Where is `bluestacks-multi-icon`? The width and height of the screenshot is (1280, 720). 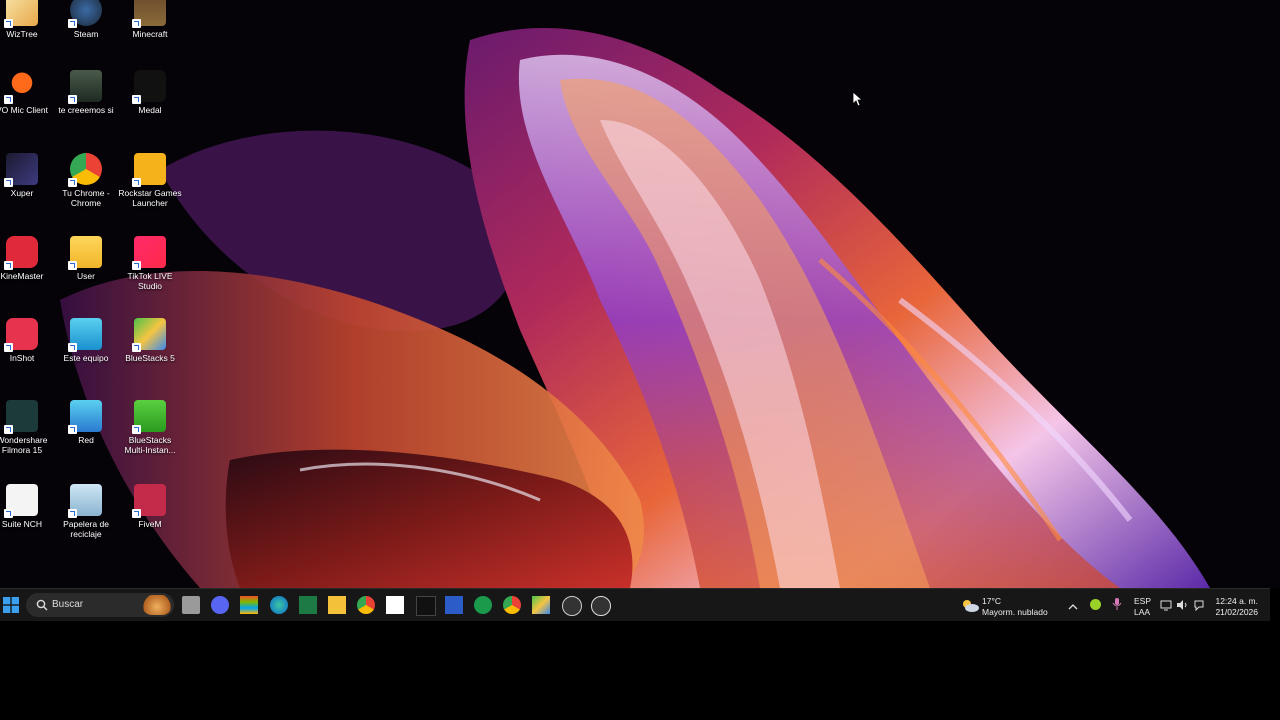 bluestacks-multi-icon is located at coordinates (149, 417).